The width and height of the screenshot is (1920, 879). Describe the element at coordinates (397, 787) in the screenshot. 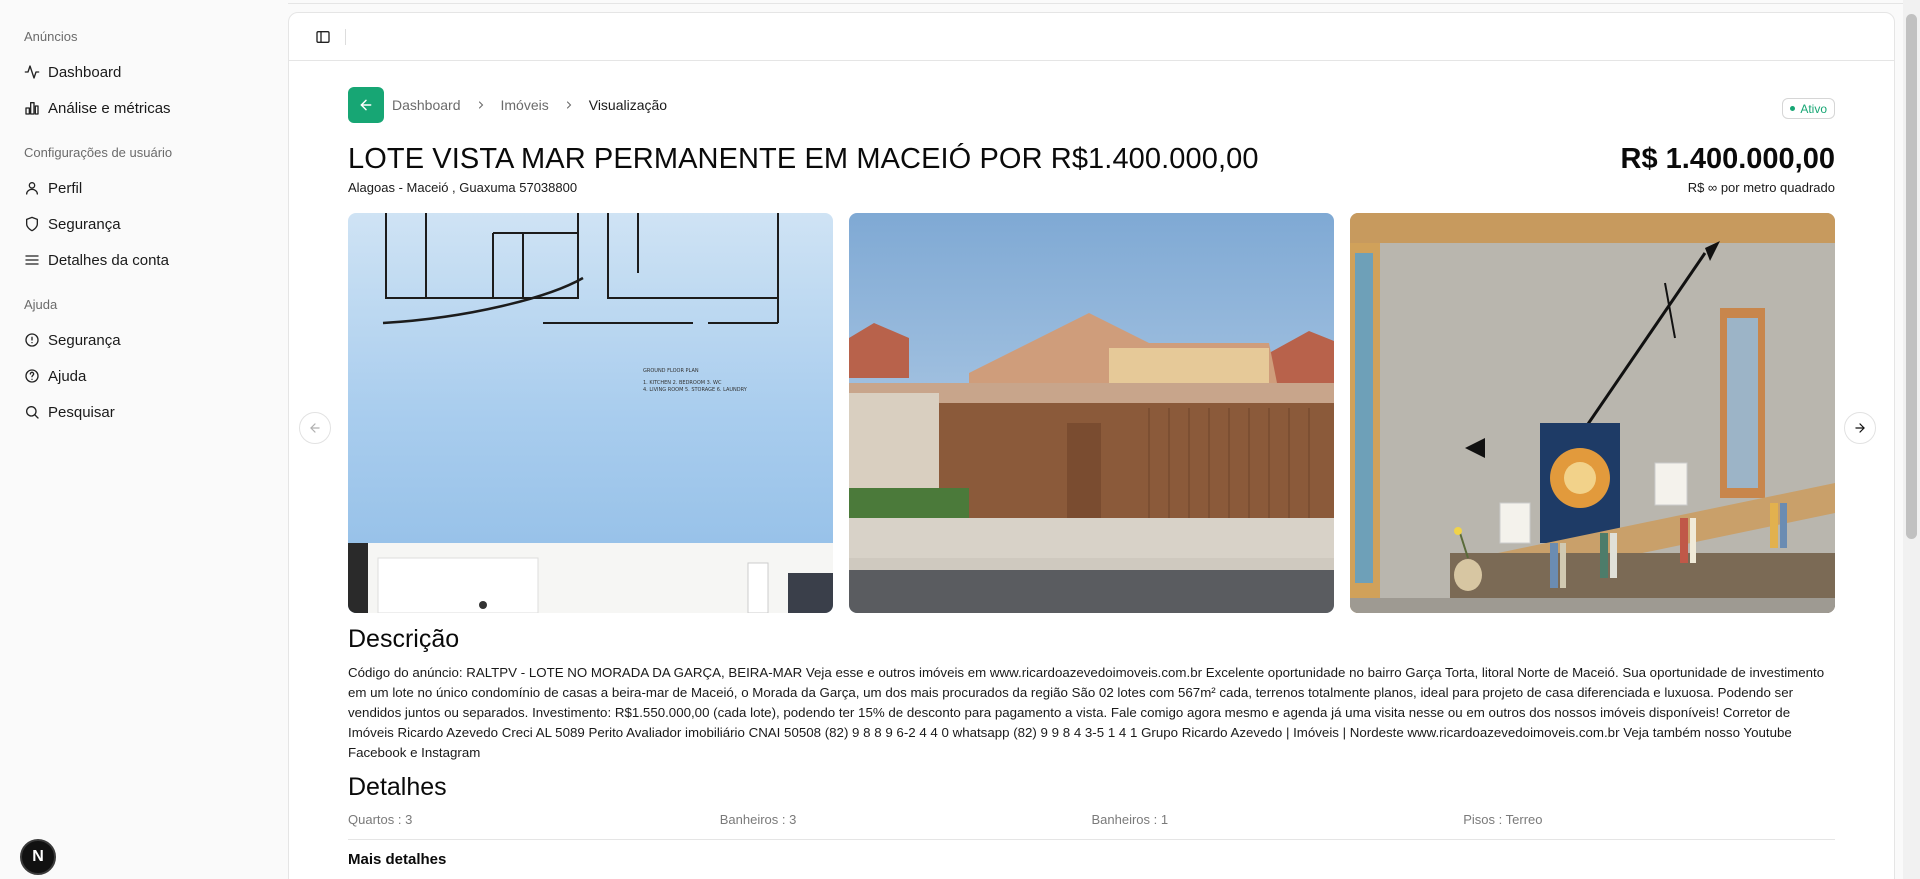

I see `details-heading: Detalhes` at that location.